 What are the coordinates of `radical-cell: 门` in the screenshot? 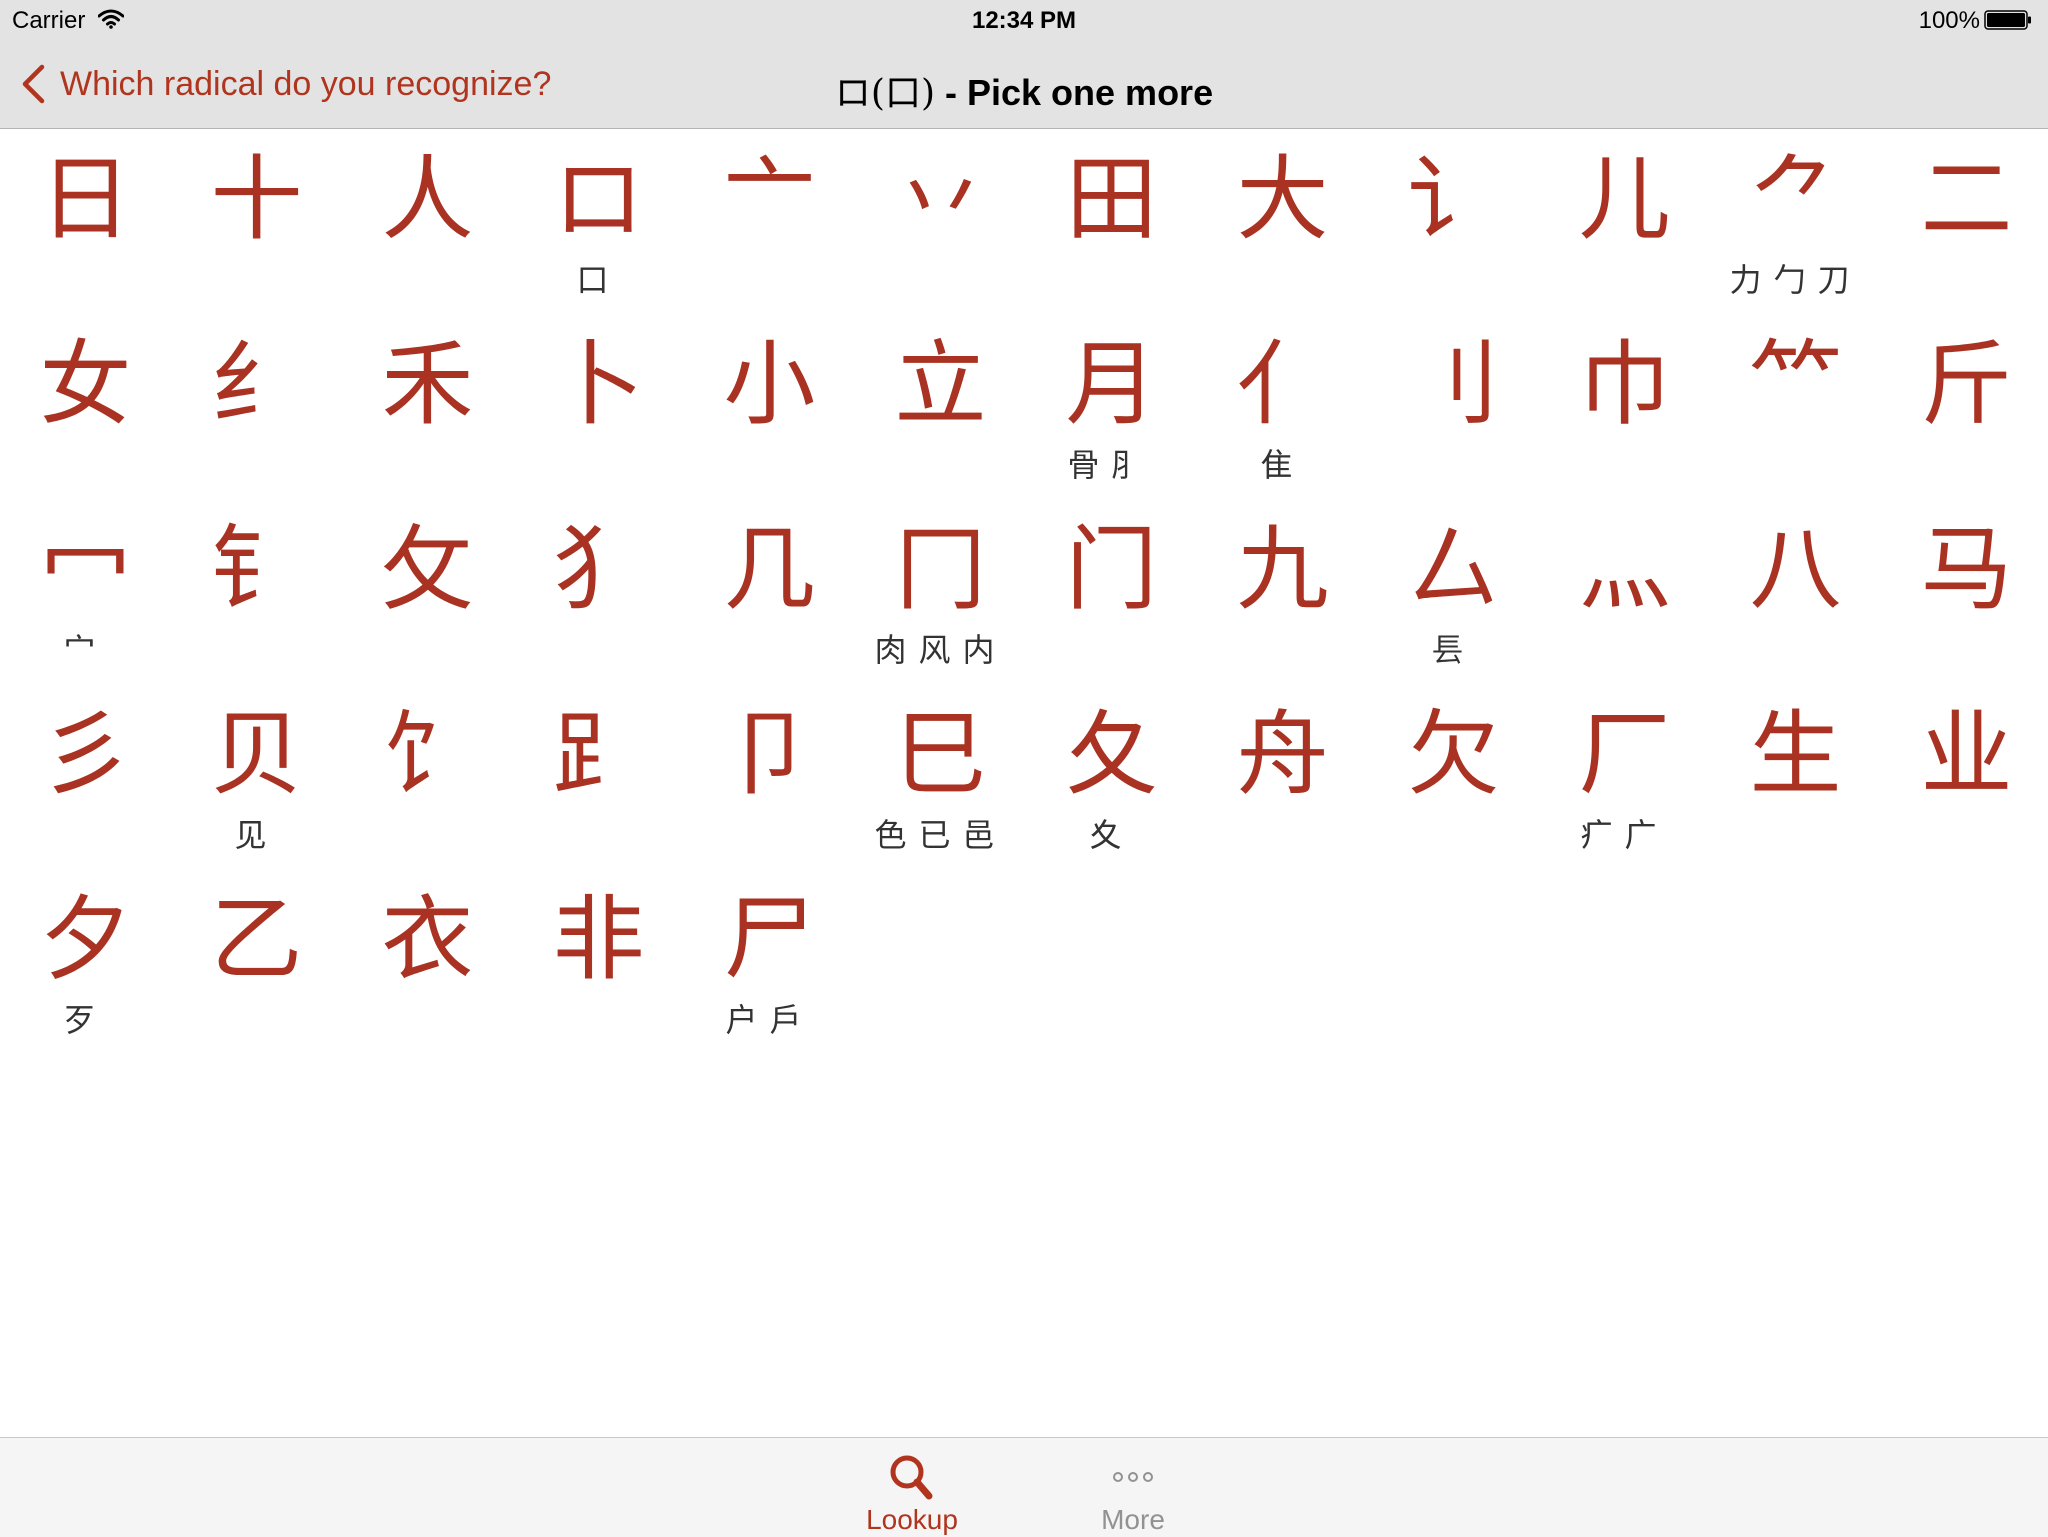 It's located at (1111, 604).